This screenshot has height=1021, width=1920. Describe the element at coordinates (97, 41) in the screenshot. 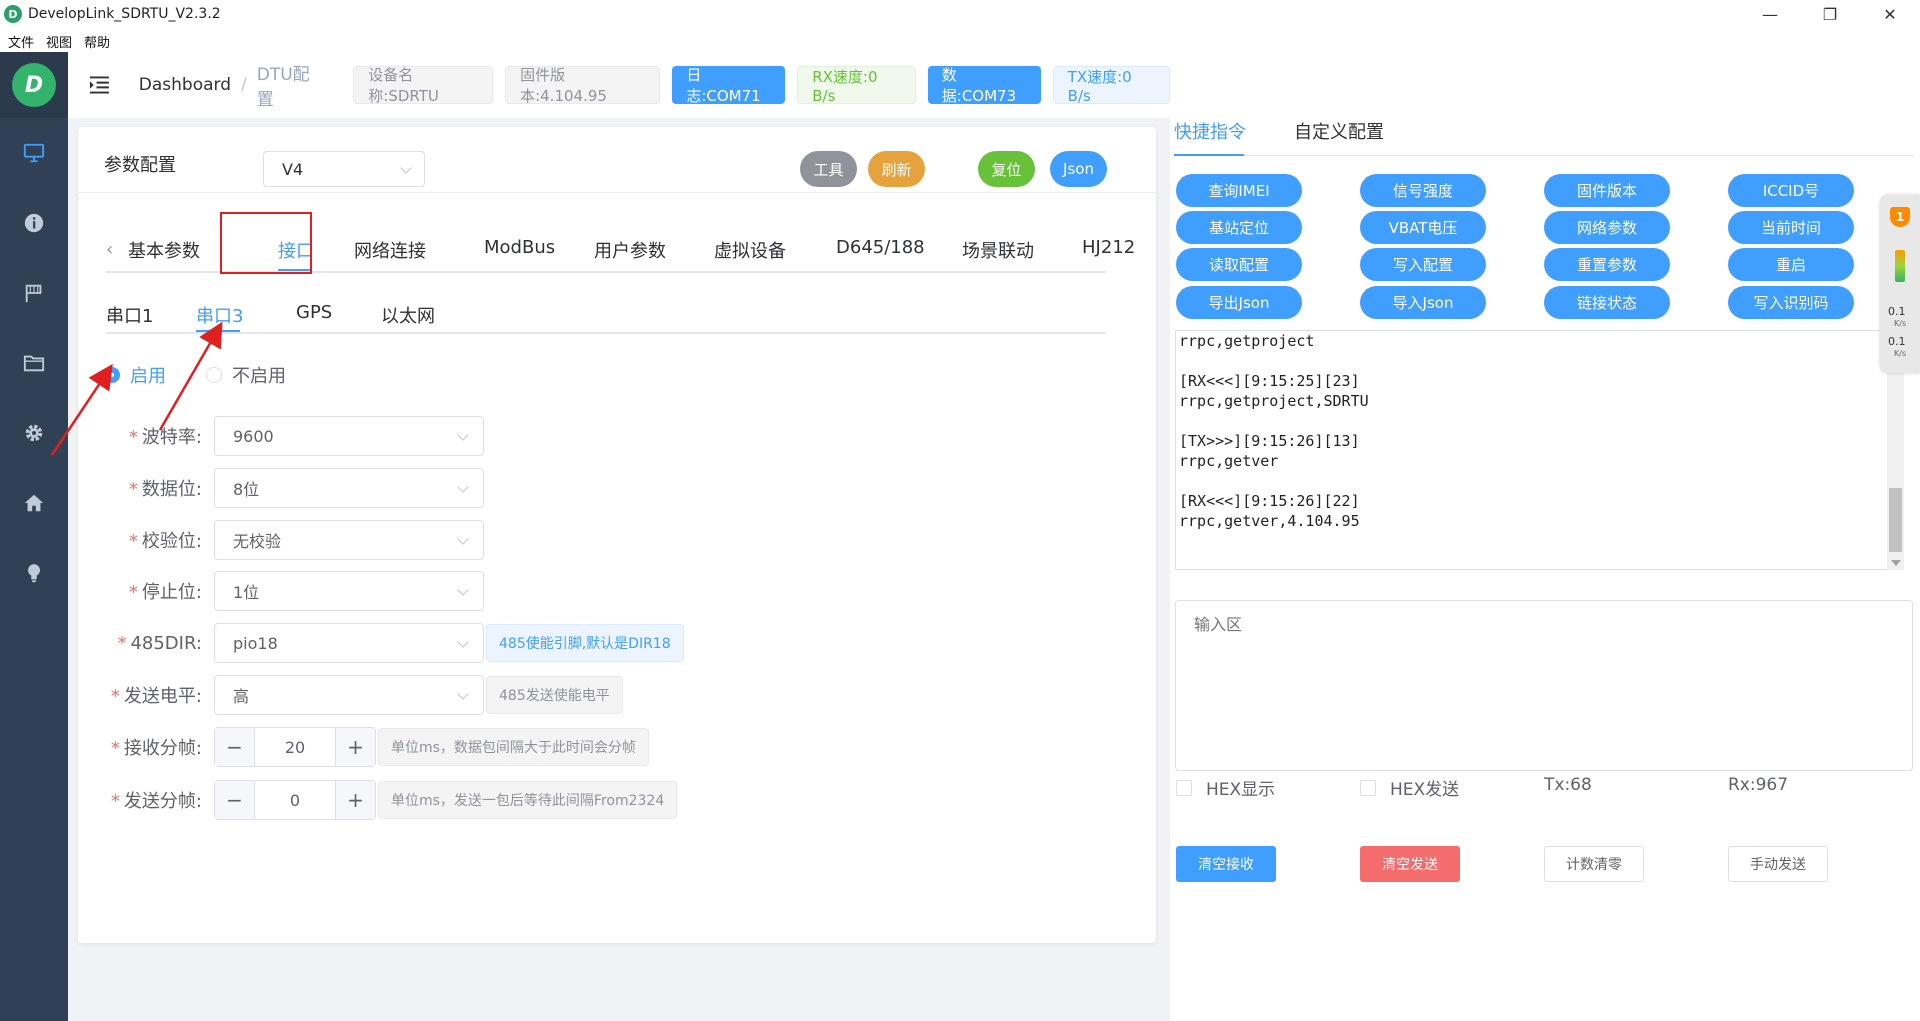

I see `menu-help: 帮助` at that location.